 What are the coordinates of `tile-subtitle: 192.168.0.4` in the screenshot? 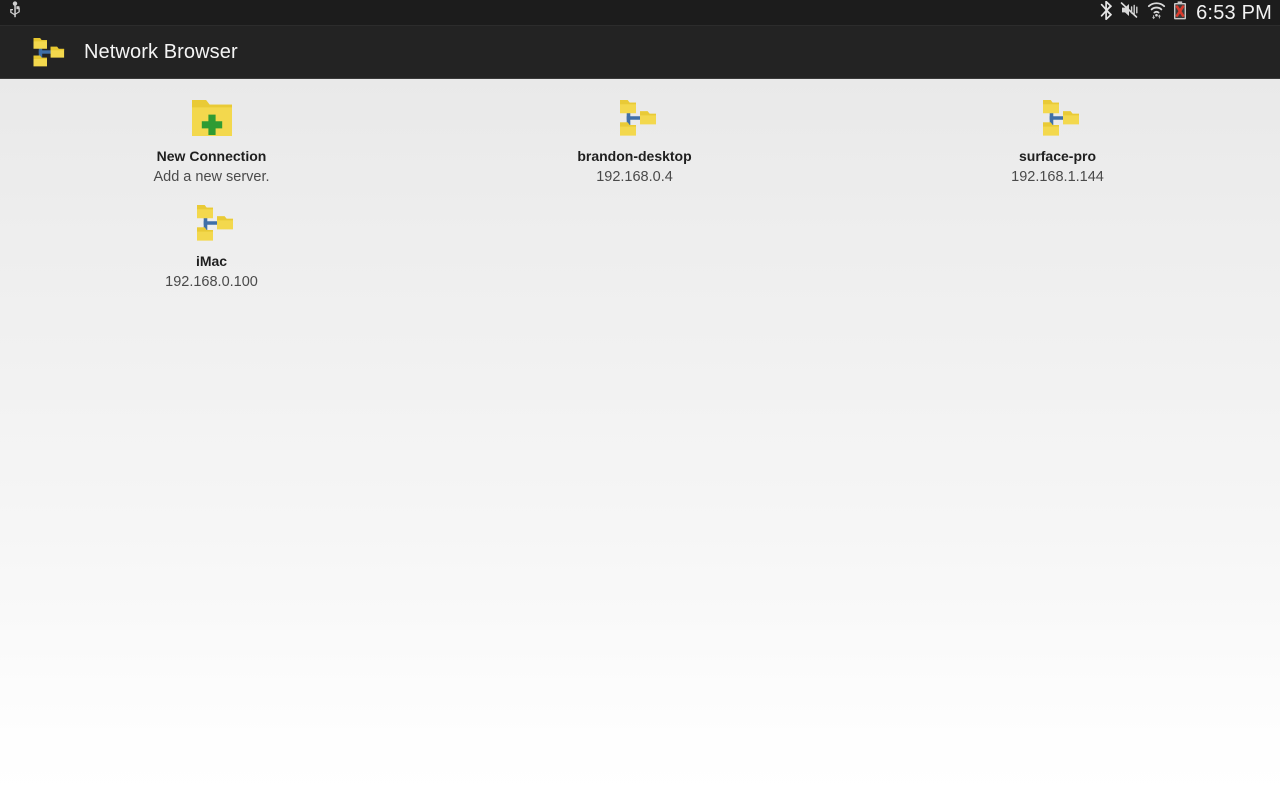 It's located at (634, 177).